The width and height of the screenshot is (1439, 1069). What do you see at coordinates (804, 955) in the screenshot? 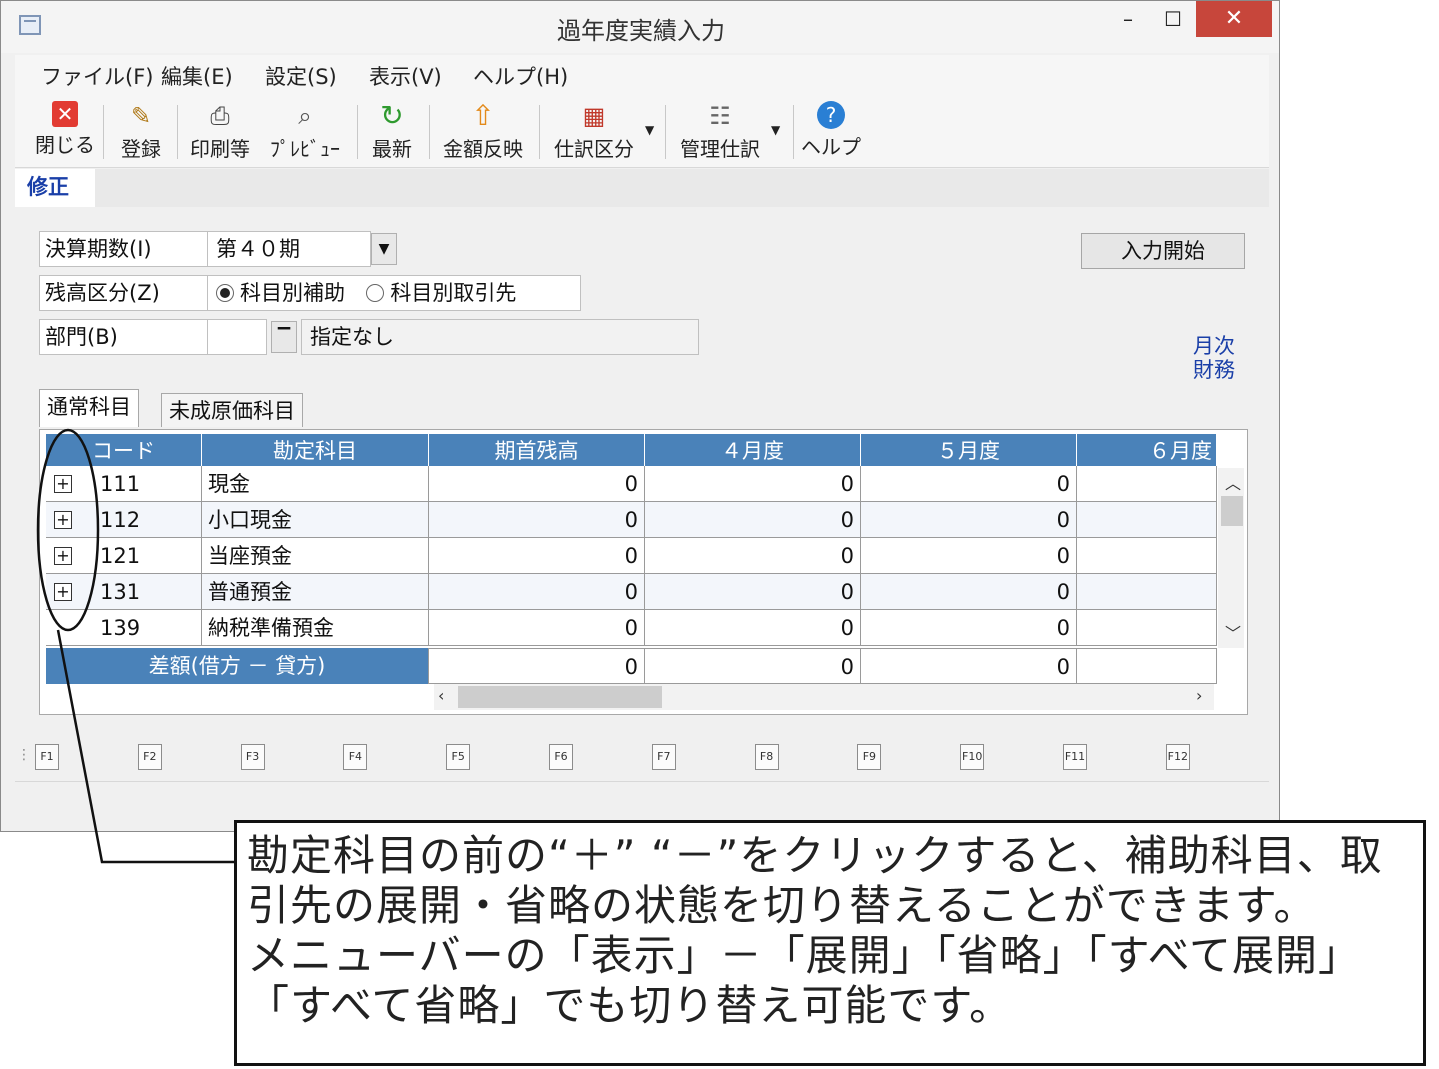
I see `callout-line-3: メニューバーの「表示」－「展開」「省略」「すべて展開」` at bounding box center [804, 955].